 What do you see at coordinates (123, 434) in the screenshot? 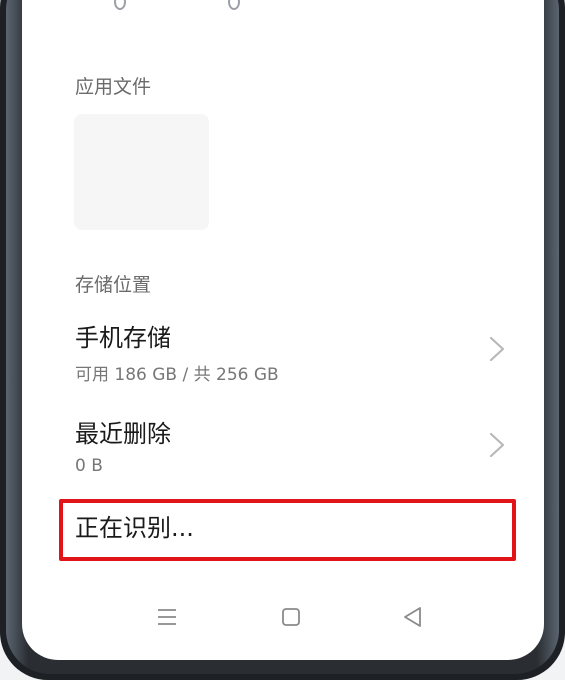
I see `recently-deleted-title: 最近删除` at bounding box center [123, 434].